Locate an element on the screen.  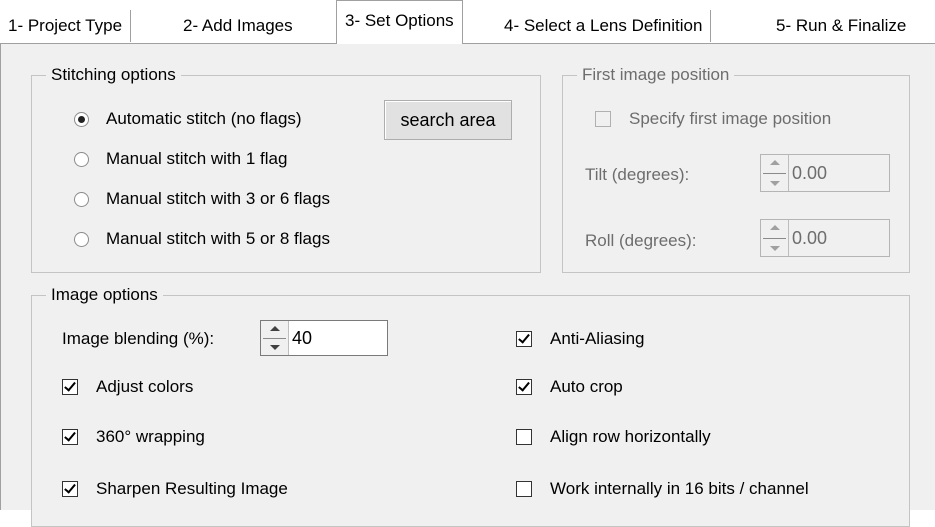
checkbox-label: Sharpen Resulting Image is located at coordinates (192, 488).